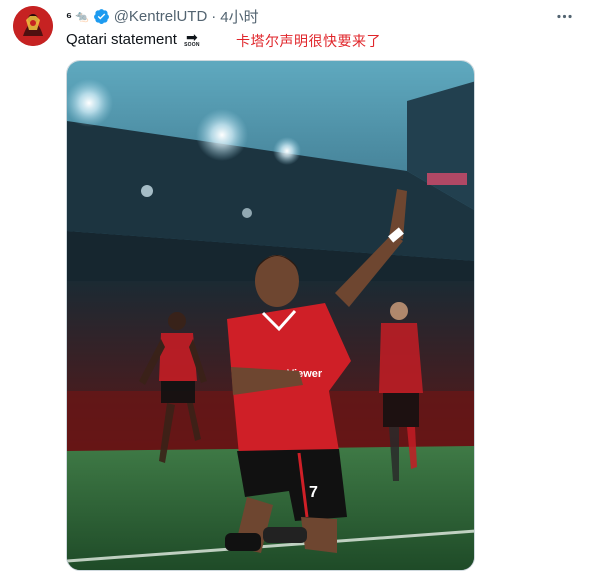 The height and width of the screenshot is (575, 590). I want to click on rat-emoji-icon: 🐀, so click(82, 16).